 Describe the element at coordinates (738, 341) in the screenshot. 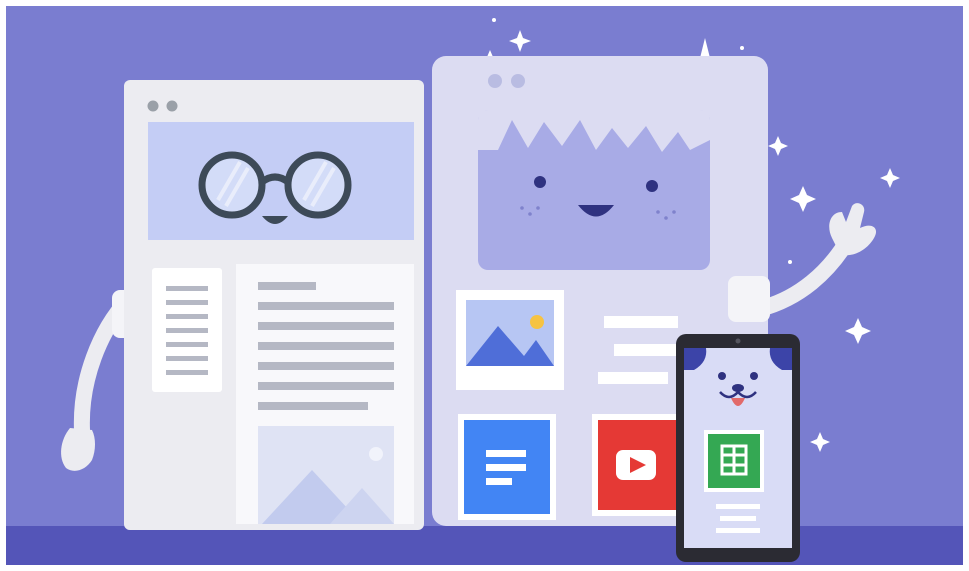

I see `phone-camera` at that location.